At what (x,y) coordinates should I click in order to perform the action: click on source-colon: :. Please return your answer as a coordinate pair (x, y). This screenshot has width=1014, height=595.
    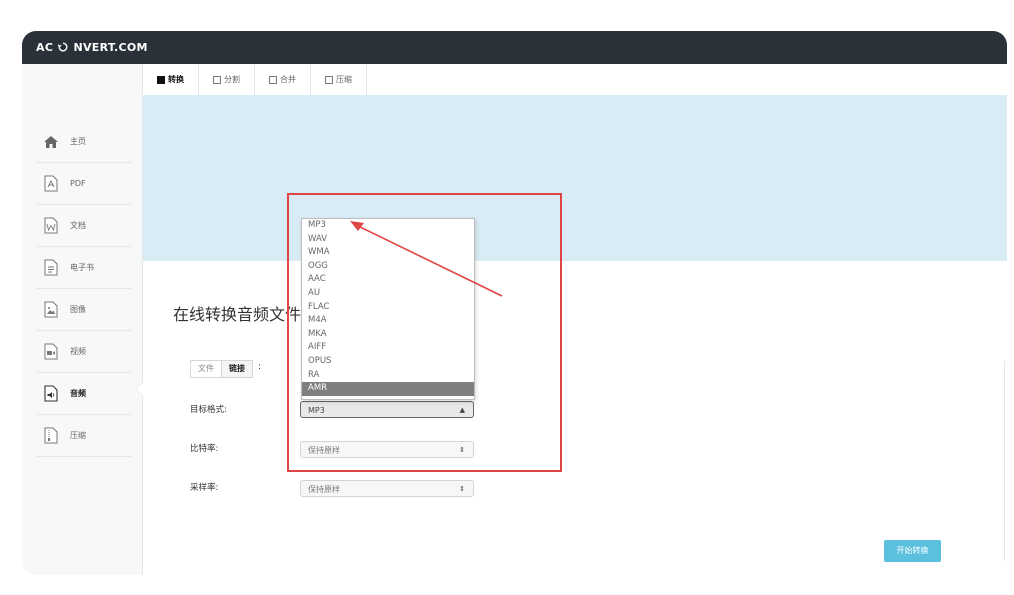
    Looking at the image, I should click on (260, 367).